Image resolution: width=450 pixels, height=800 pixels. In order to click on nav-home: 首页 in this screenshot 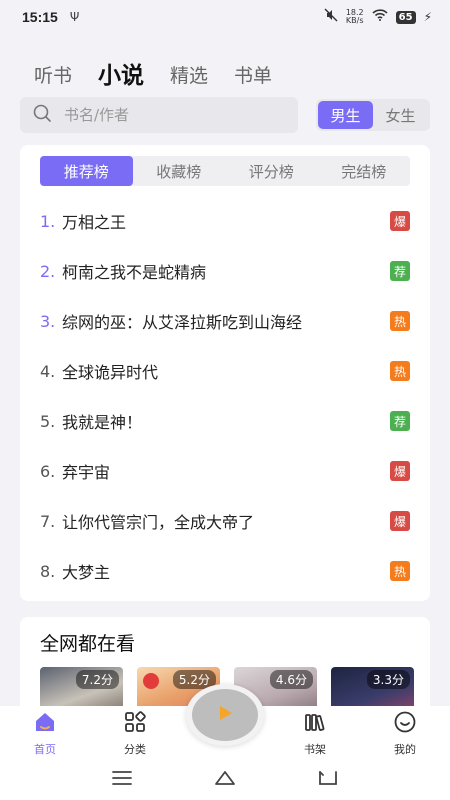, I will do `click(45, 733)`.